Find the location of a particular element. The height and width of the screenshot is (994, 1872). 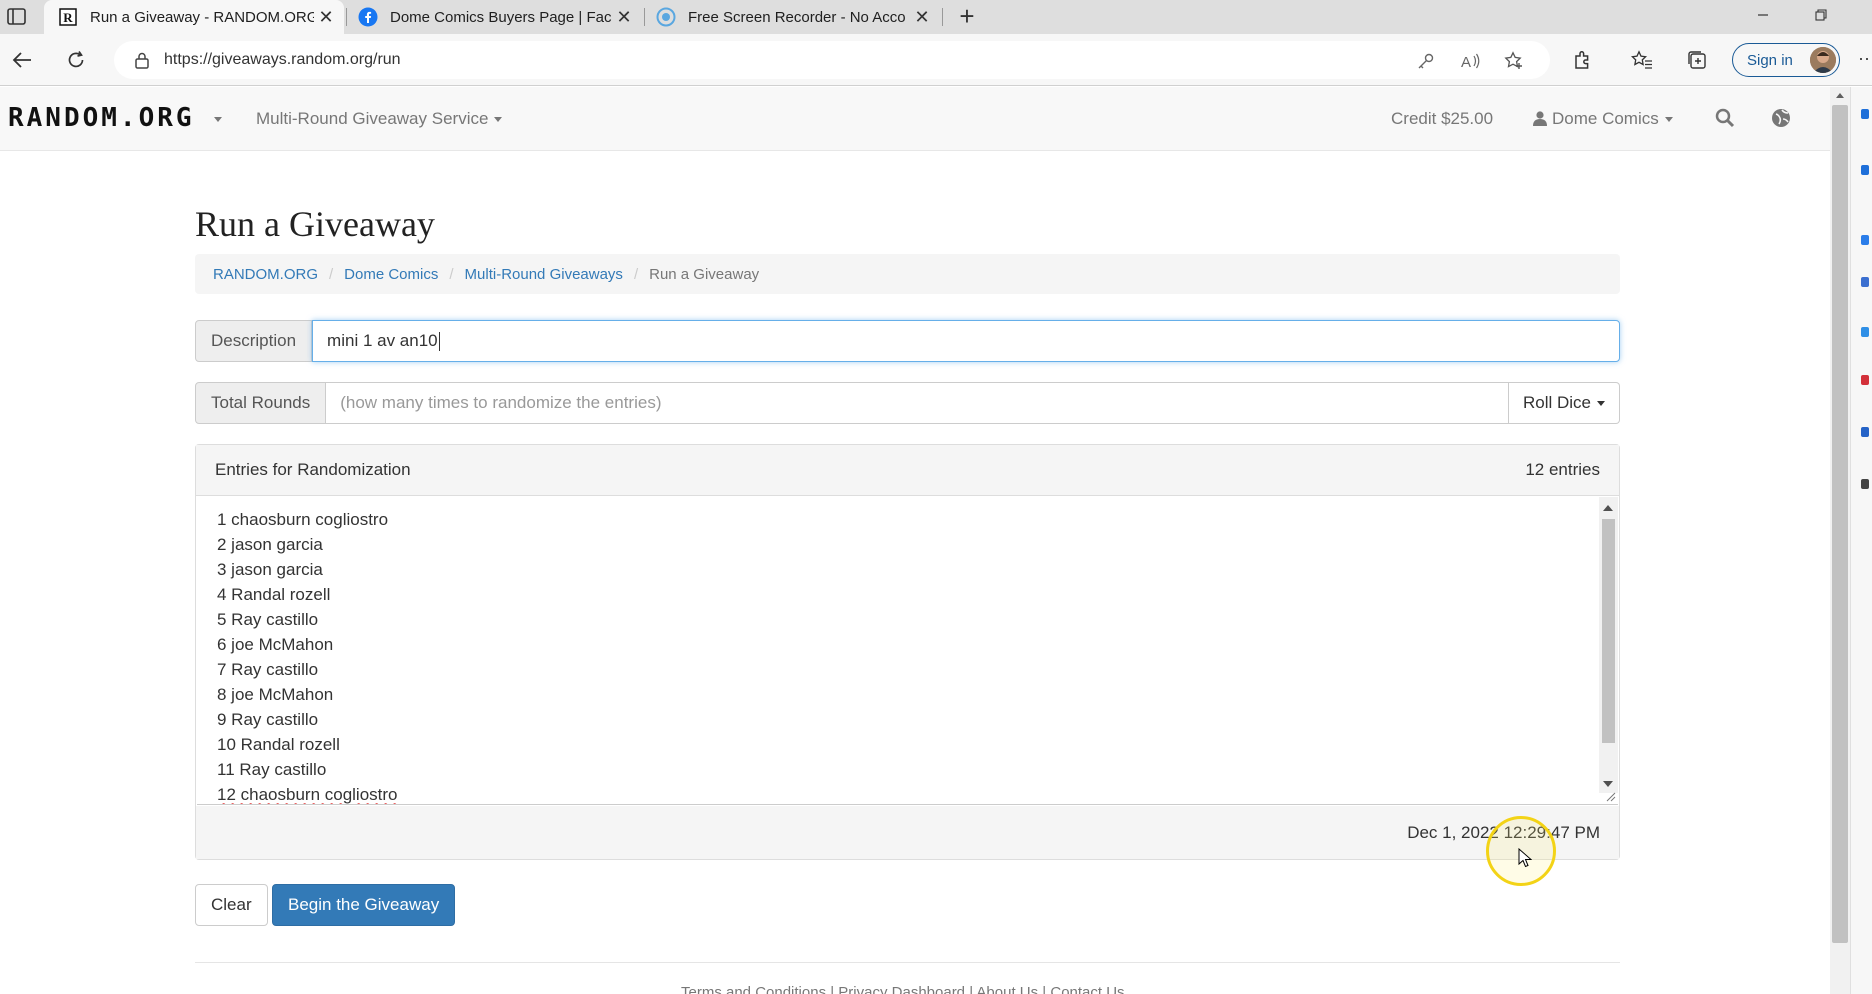

browser-tab-screen-recorder: Free Screen Recorder - No Acco ✕ is located at coordinates (791, 17).